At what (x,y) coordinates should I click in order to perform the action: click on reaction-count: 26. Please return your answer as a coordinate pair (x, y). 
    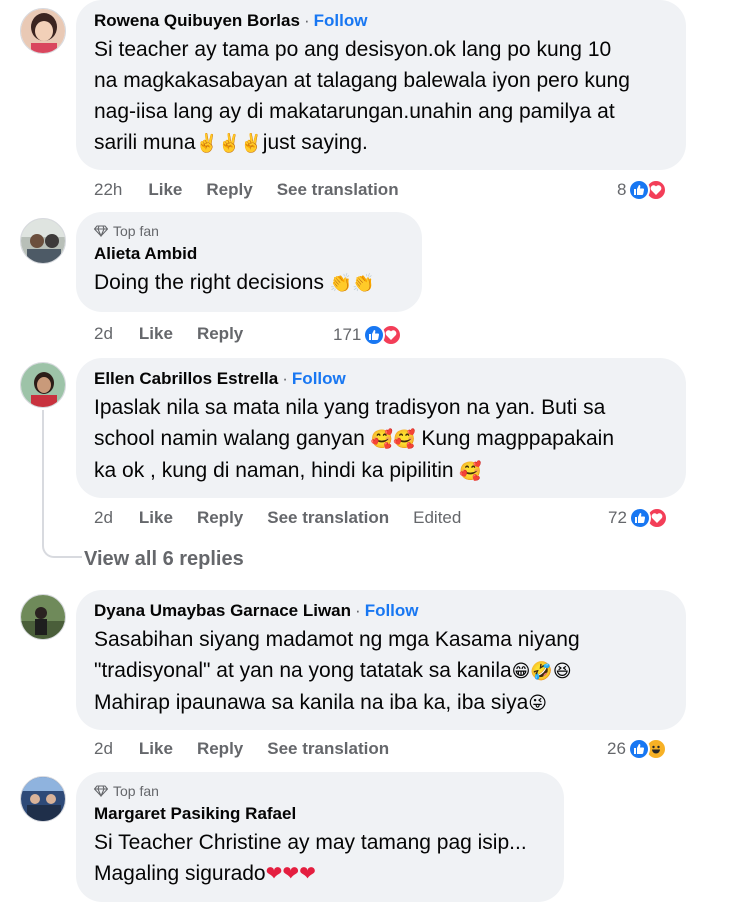
    Looking at the image, I should click on (616, 748).